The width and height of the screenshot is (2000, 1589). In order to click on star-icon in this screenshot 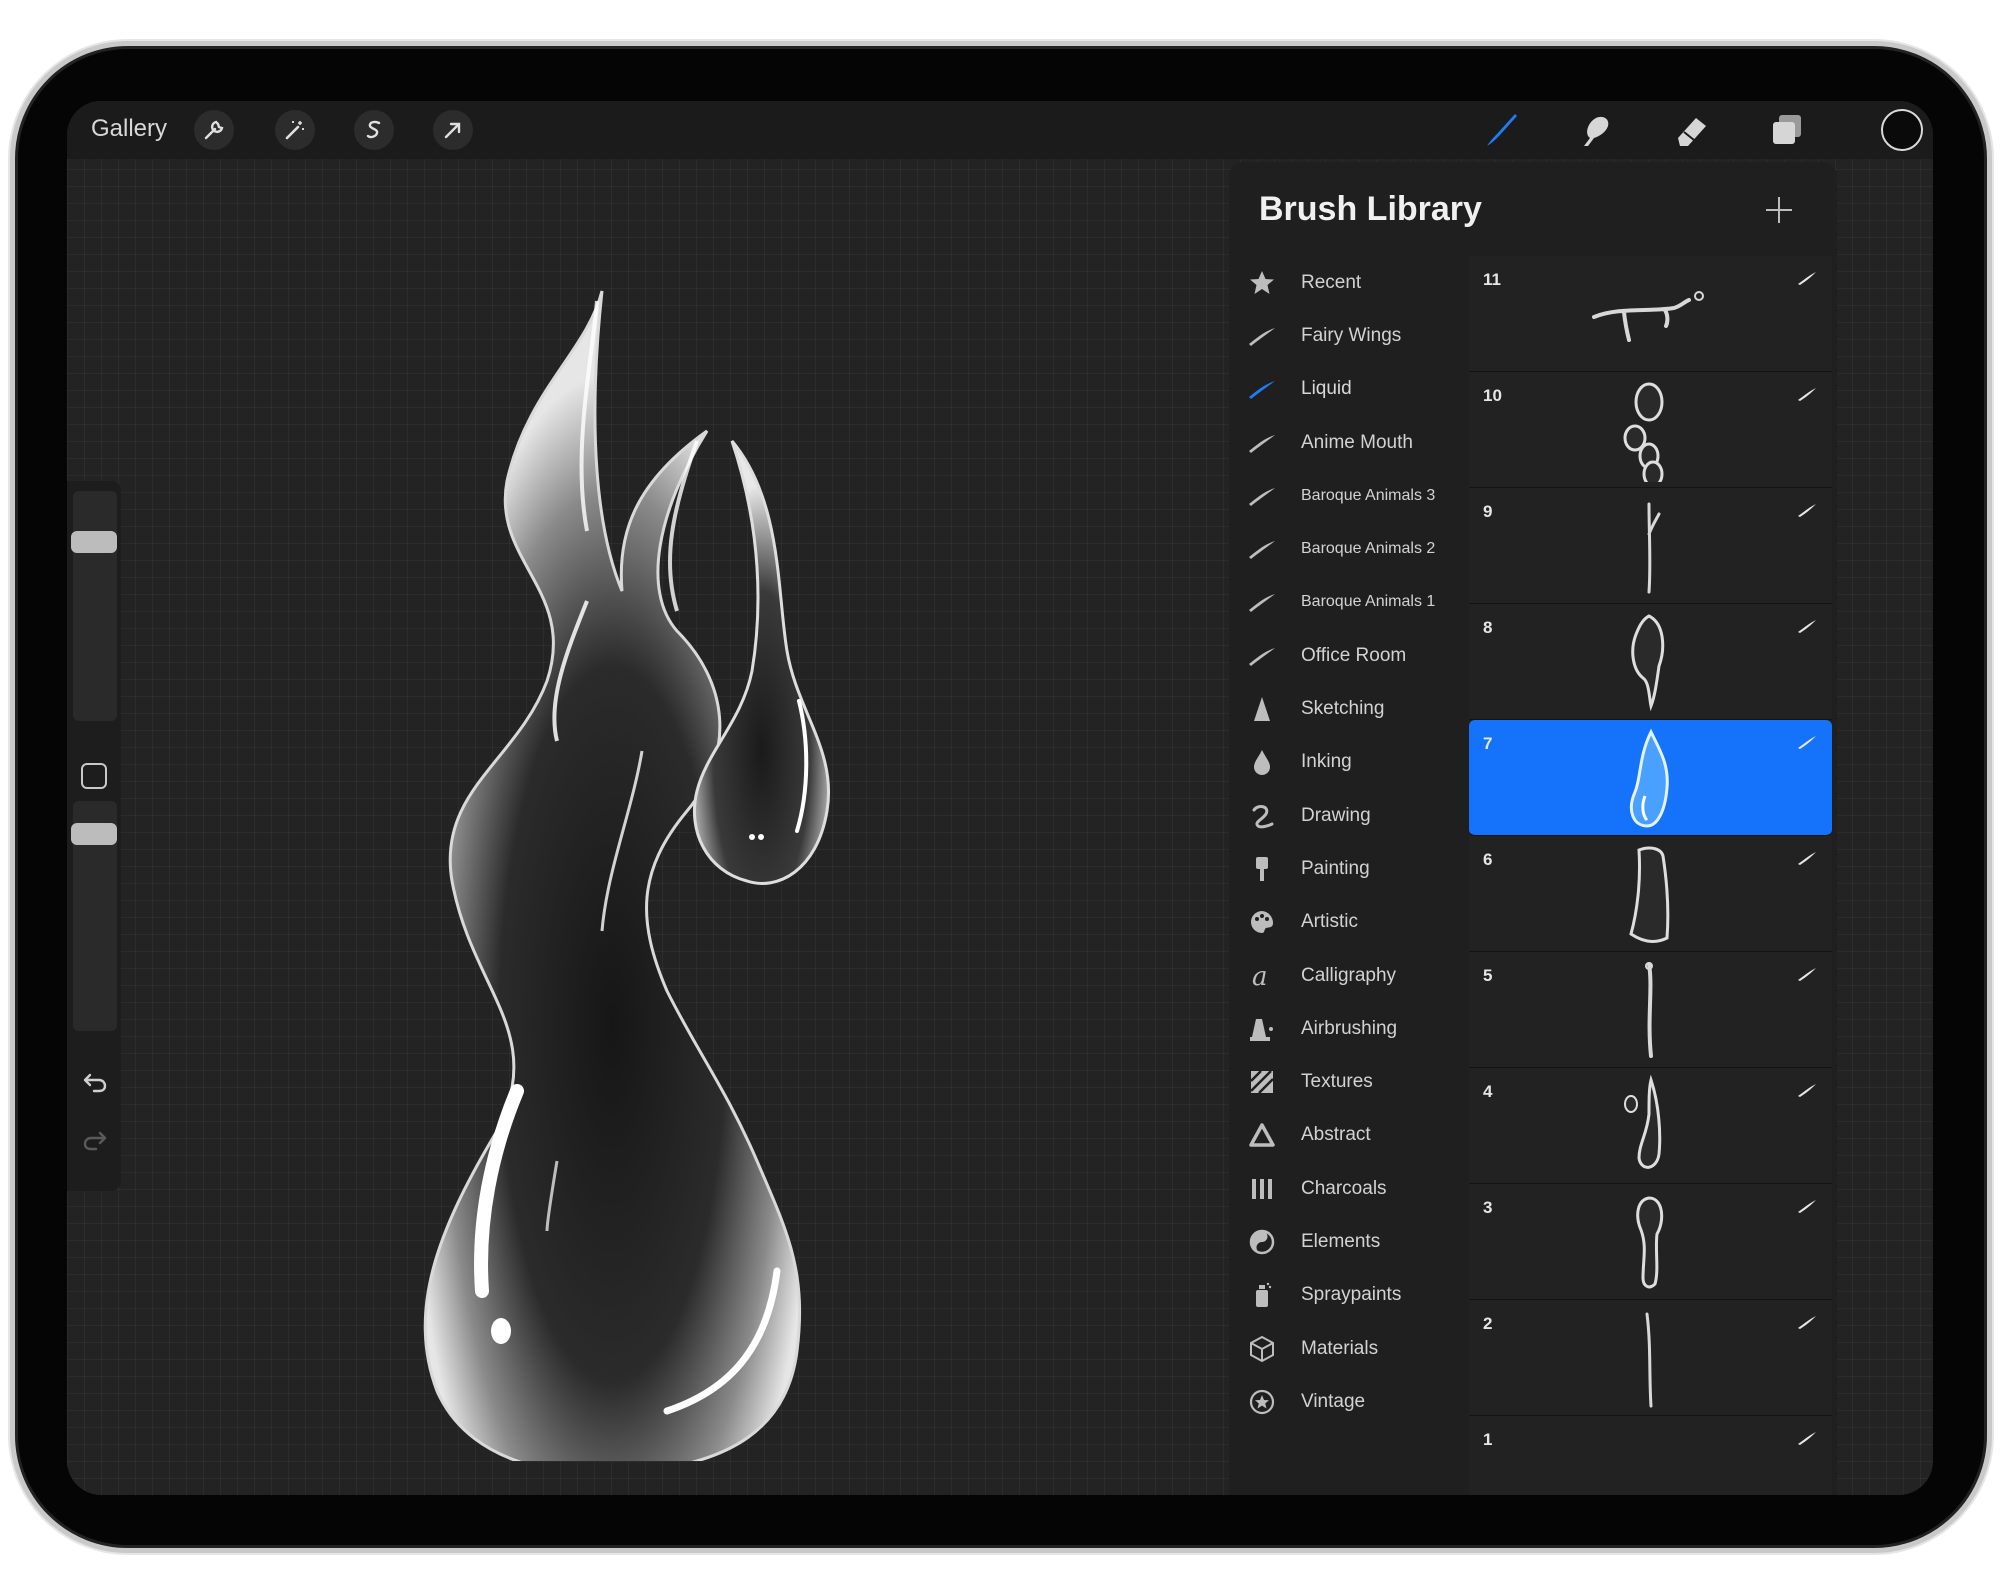, I will do `click(1262, 283)`.